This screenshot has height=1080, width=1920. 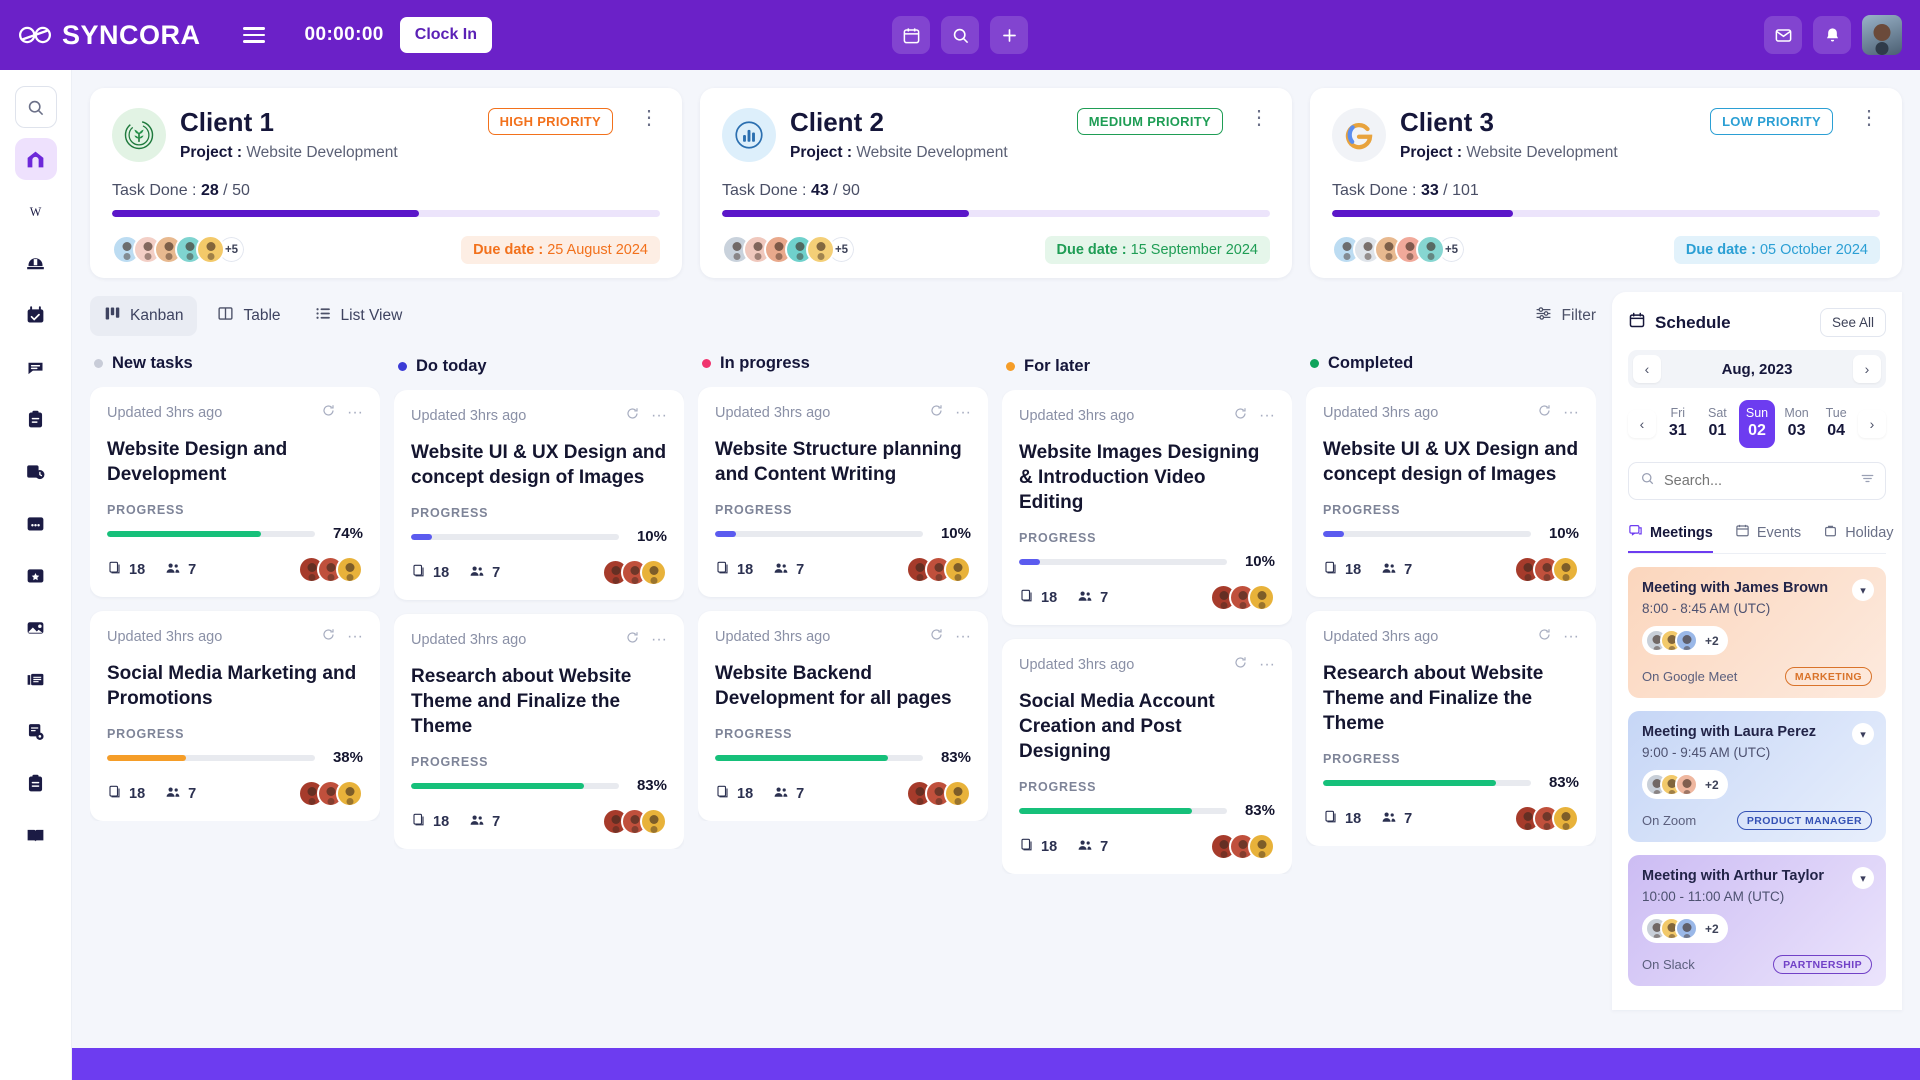 What do you see at coordinates (109, 35) in the screenshot?
I see `app-logo: SYNCORA` at bounding box center [109, 35].